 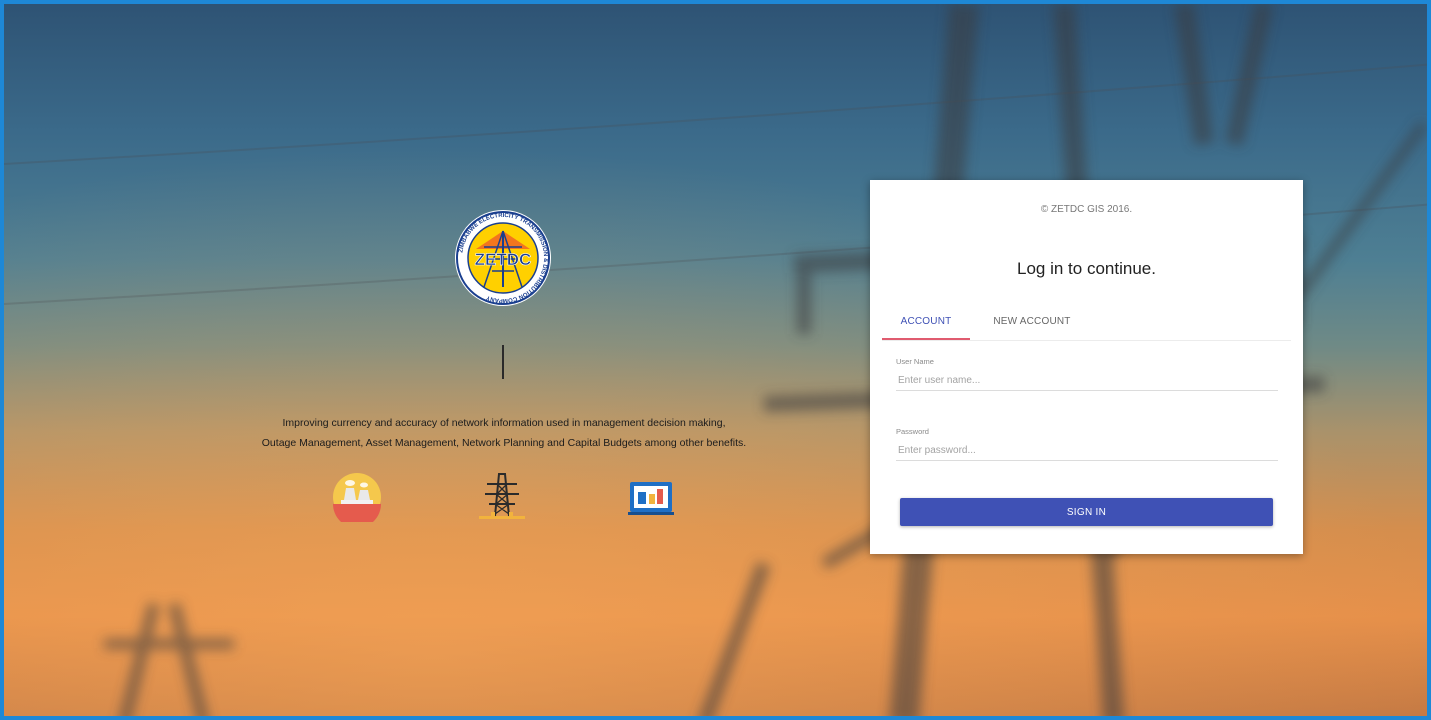 What do you see at coordinates (357, 497) in the screenshot?
I see `power-plant-icon` at bounding box center [357, 497].